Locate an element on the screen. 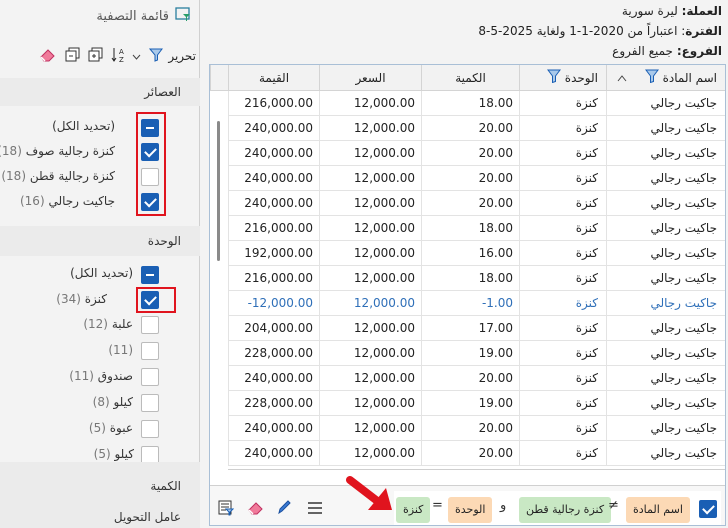  filter-bar-designer-button is located at coordinates (226, 509).